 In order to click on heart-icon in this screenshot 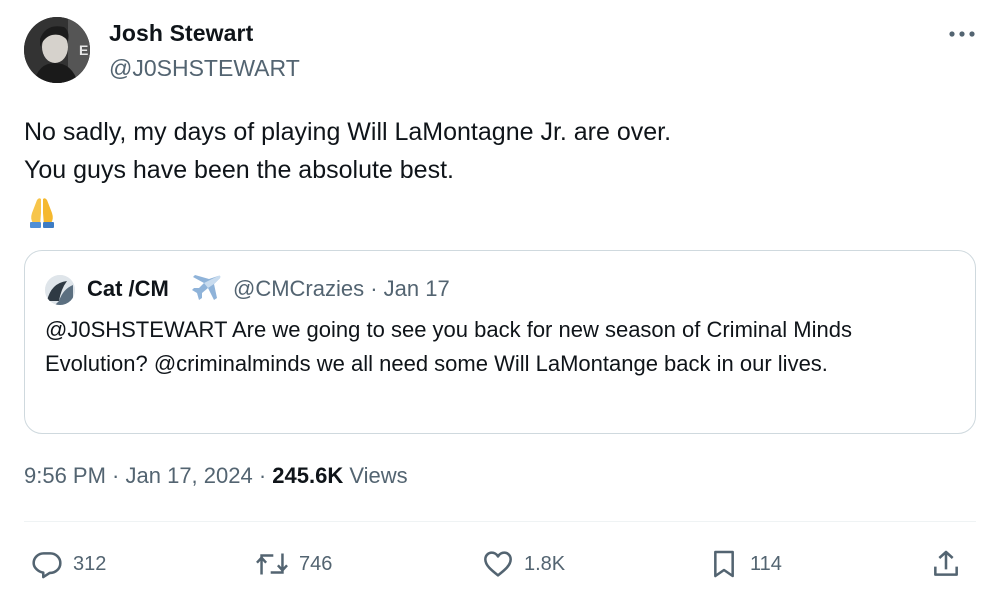, I will do `click(498, 564)`.